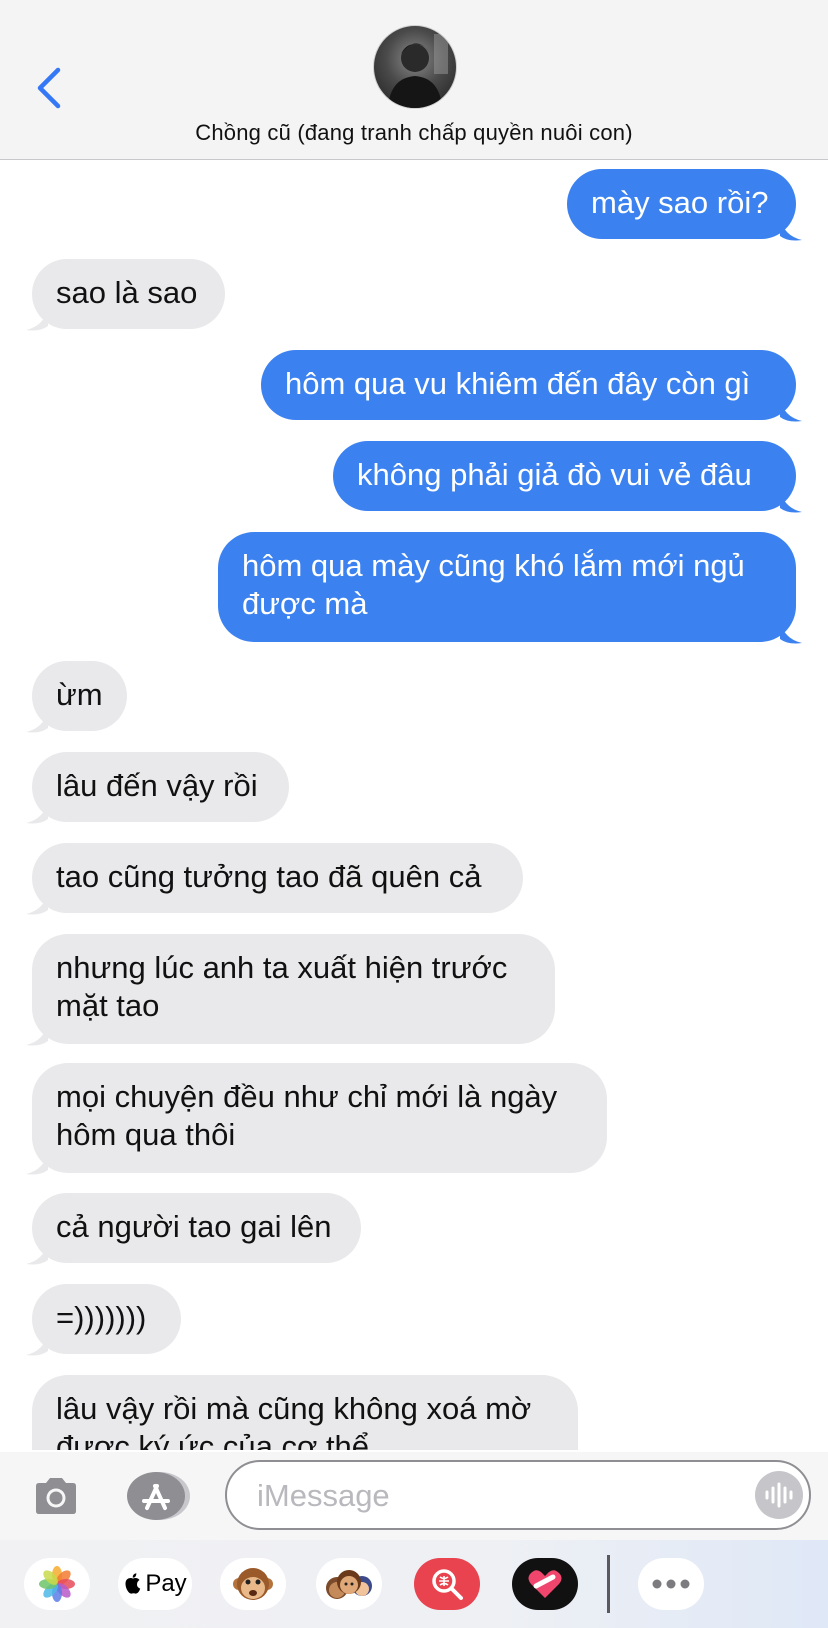  I want to click on chevron-left-icon, so click(49, 88).